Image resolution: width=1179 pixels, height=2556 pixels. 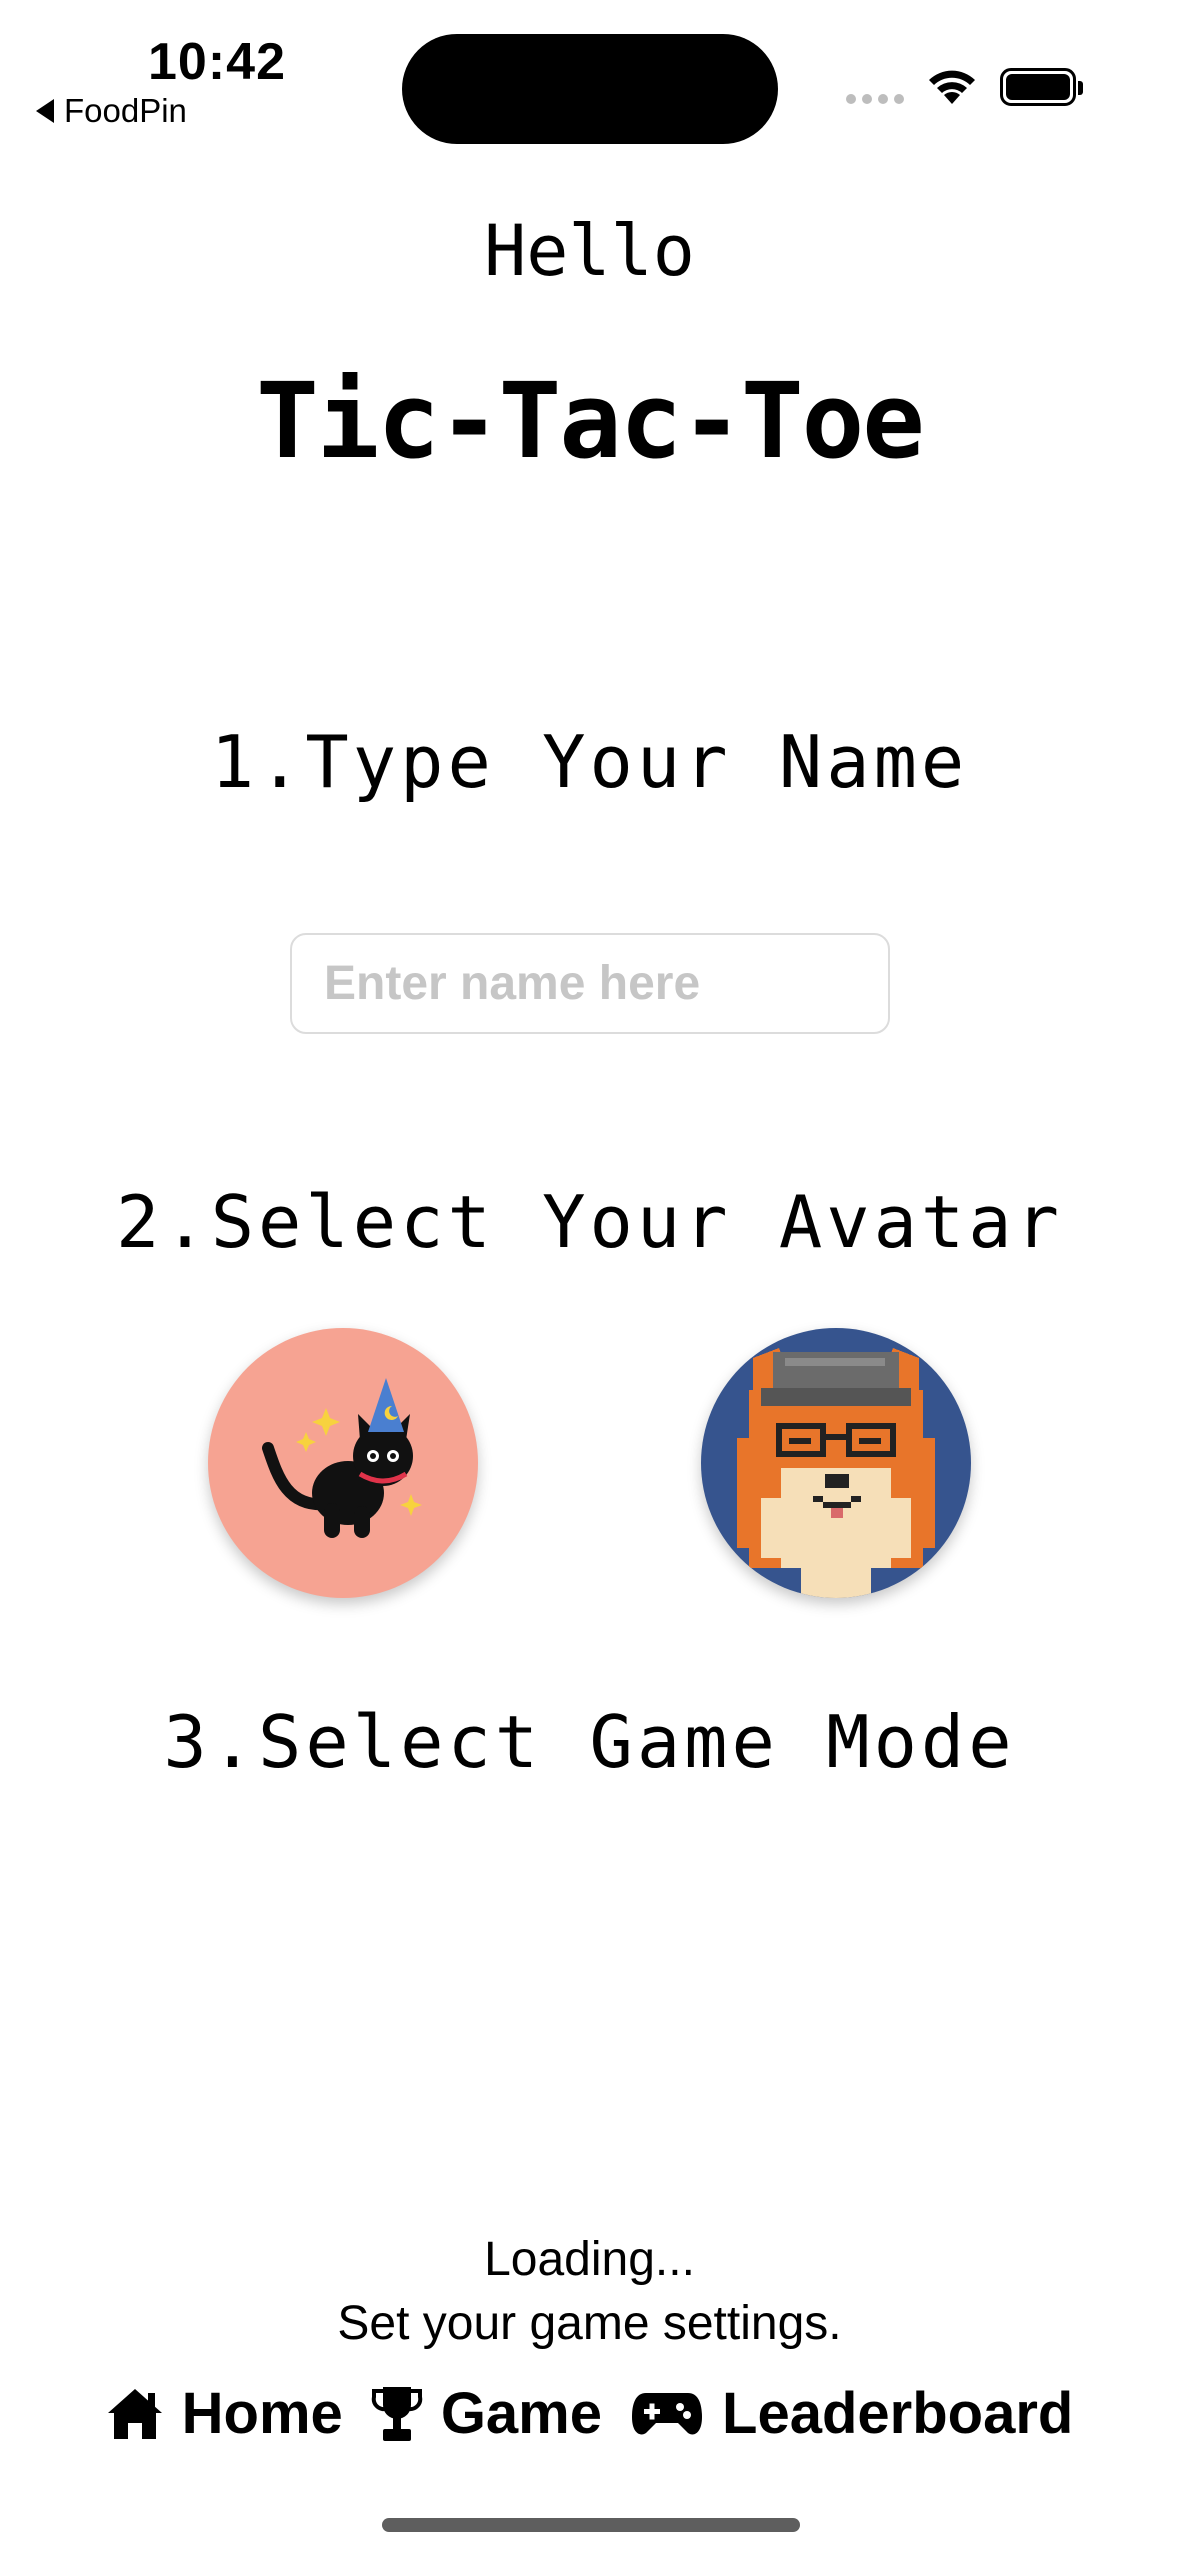 I want to click on gamecontroller-icon, so click(x=667, y=2413).